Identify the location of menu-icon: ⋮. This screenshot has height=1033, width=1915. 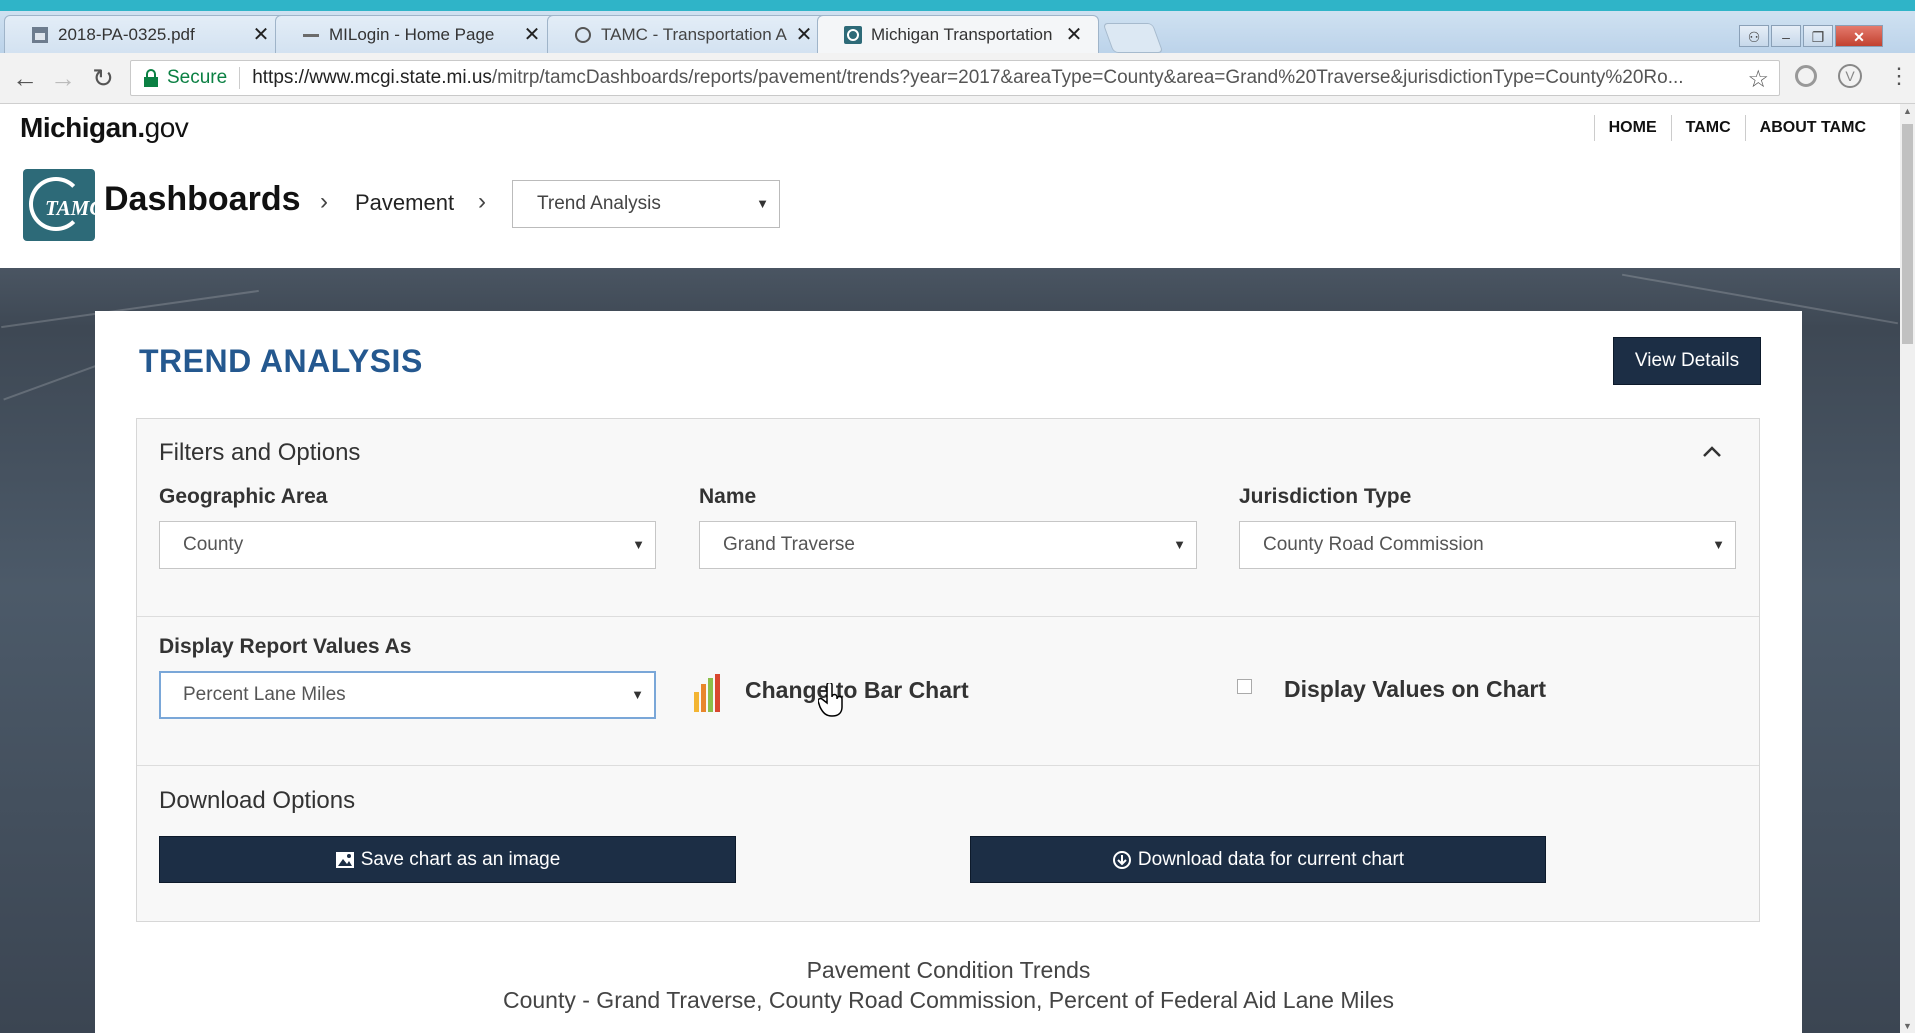
(1899, 76).